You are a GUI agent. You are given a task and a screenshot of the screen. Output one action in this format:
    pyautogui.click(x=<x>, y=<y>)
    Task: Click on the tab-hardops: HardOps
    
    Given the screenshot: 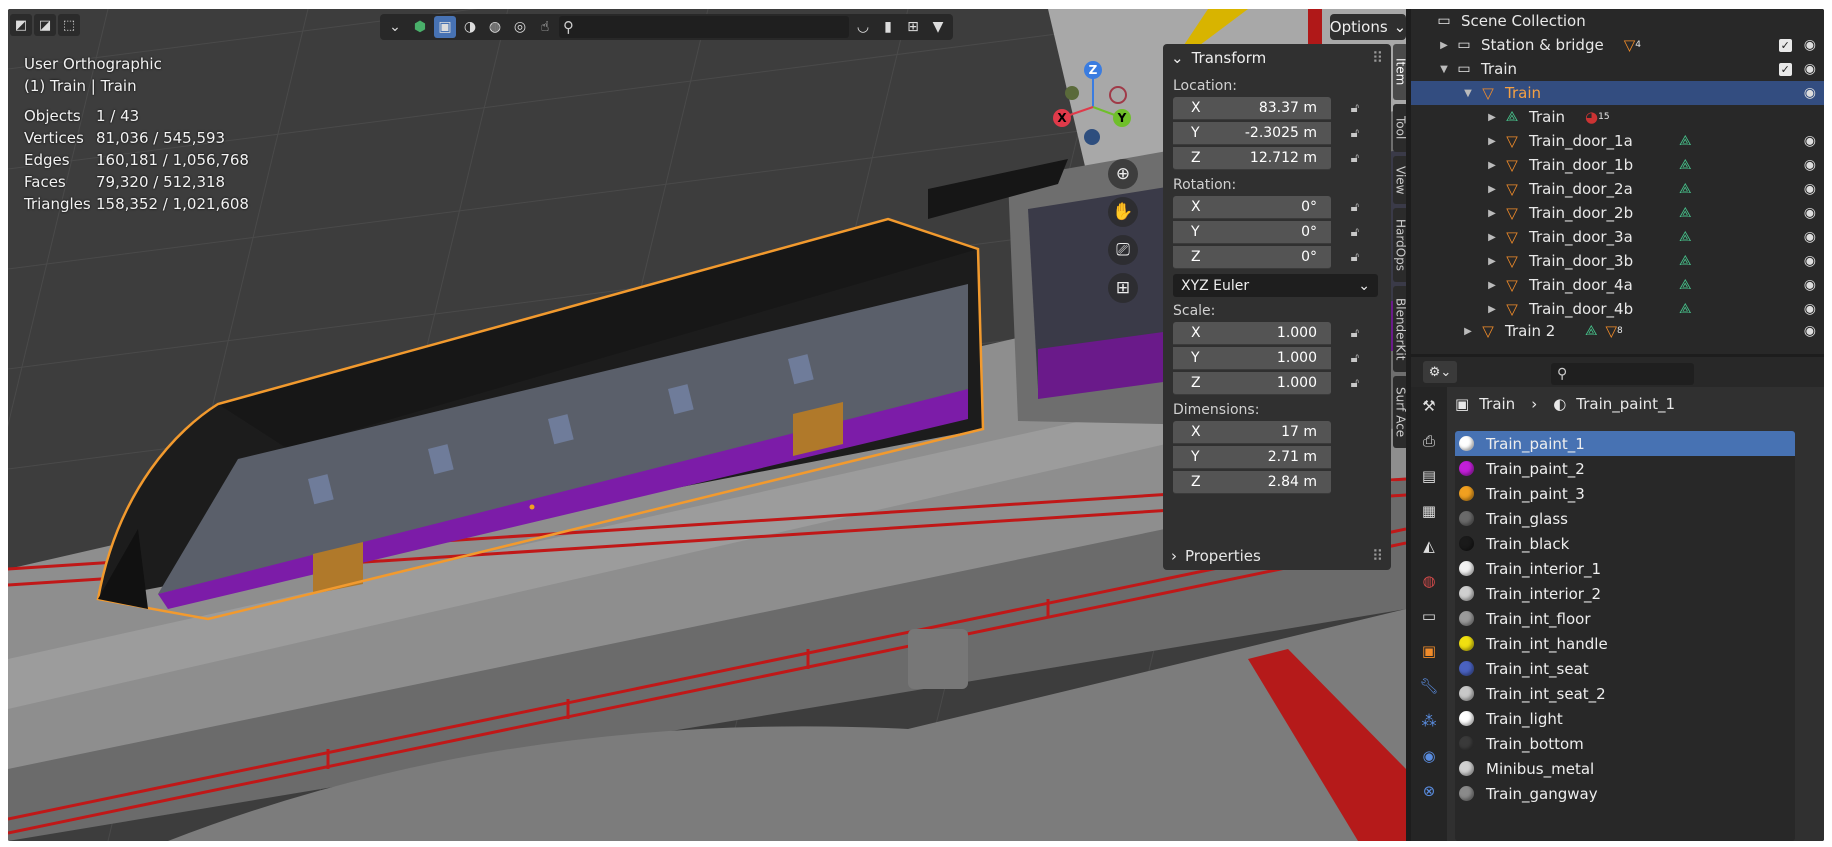 What is the action you would take?
    pyautogui.click(x=1399, y=245)
    